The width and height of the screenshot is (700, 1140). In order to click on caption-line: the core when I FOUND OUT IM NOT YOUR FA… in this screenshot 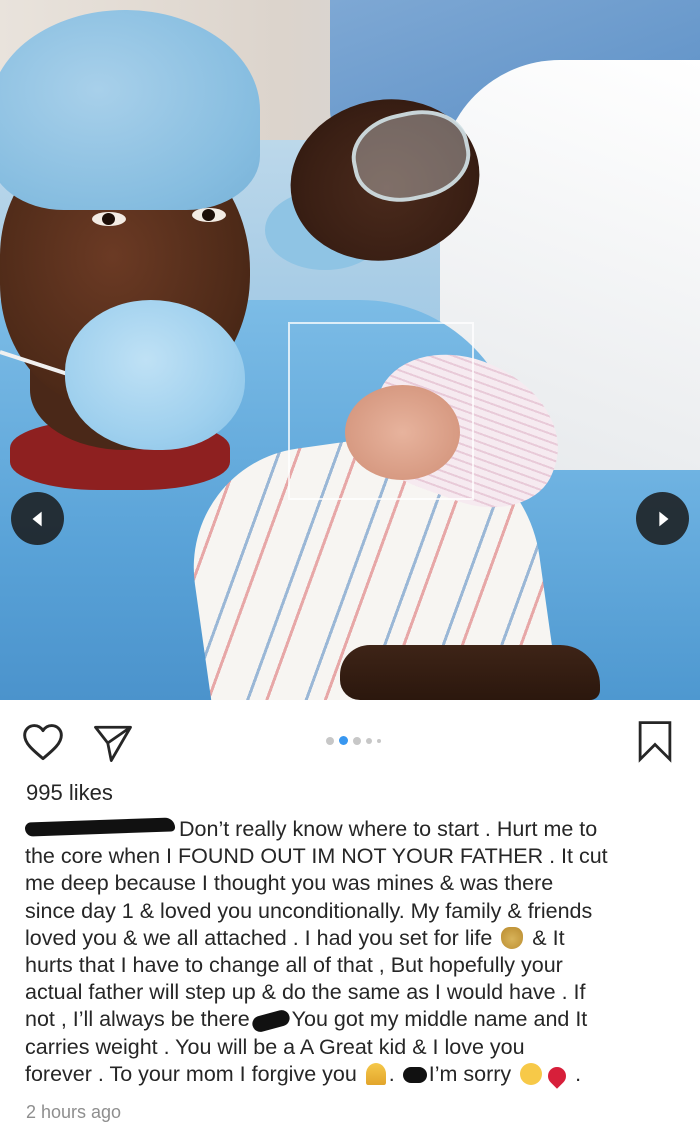, I will do `click(316, 856)`.